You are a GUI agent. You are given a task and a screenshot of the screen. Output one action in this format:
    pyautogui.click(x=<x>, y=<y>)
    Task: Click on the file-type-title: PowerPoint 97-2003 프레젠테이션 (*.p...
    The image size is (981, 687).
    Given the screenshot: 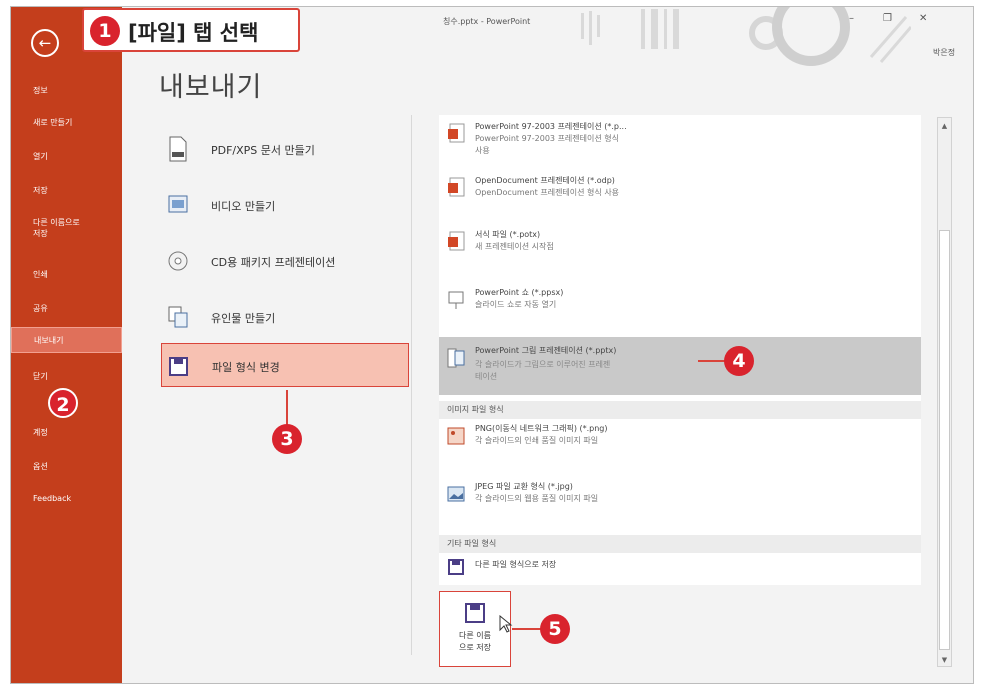 What is the action you would take?
    pyautogui.click(x=551, y=126)
    